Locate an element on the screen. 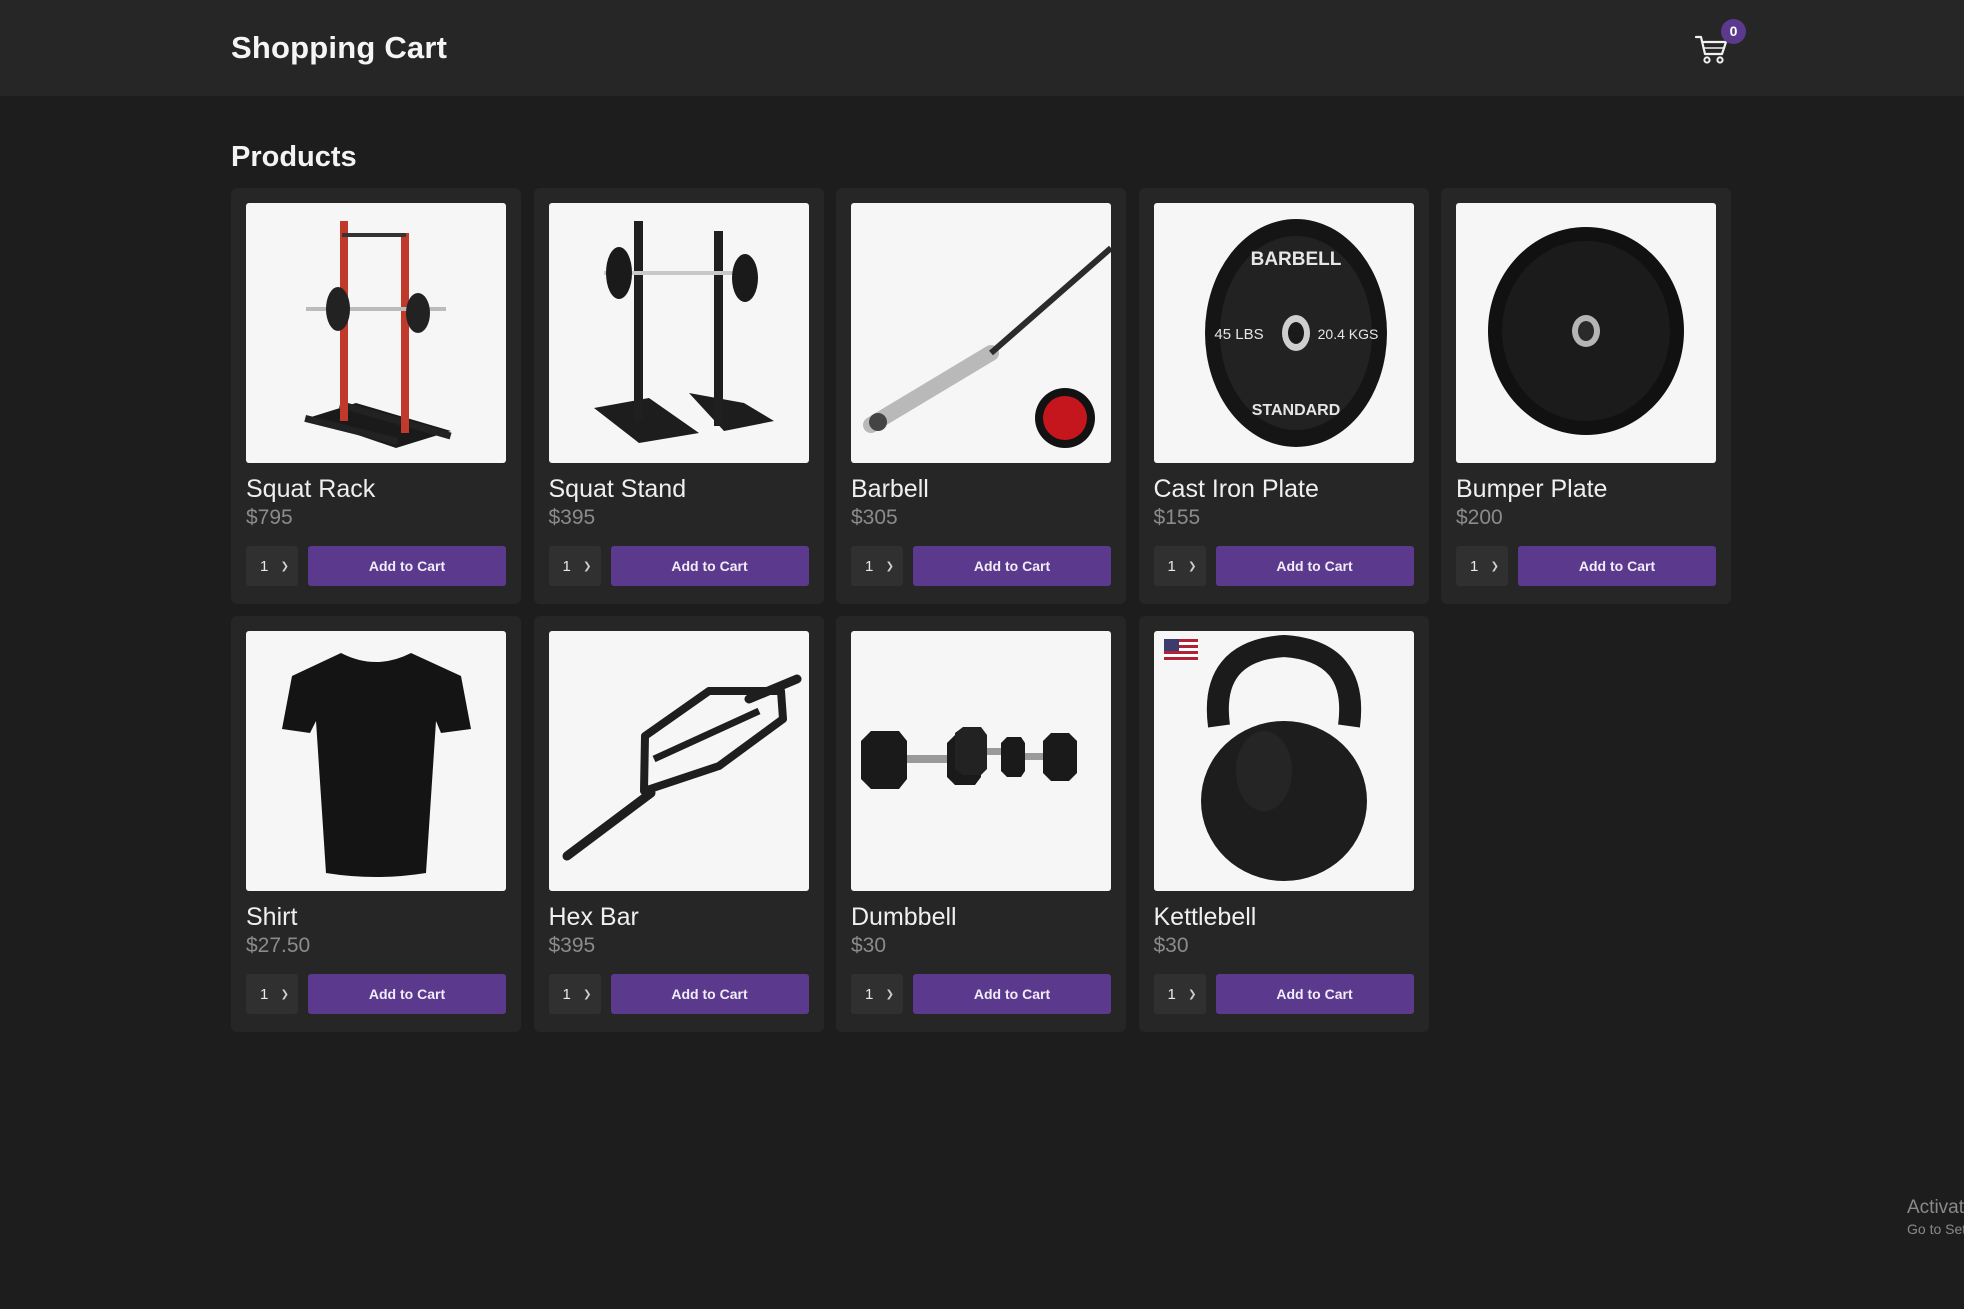 This screenshot has width=1964, height=1309. app-title: Shopping Cart is located at coordinates (339, 47).